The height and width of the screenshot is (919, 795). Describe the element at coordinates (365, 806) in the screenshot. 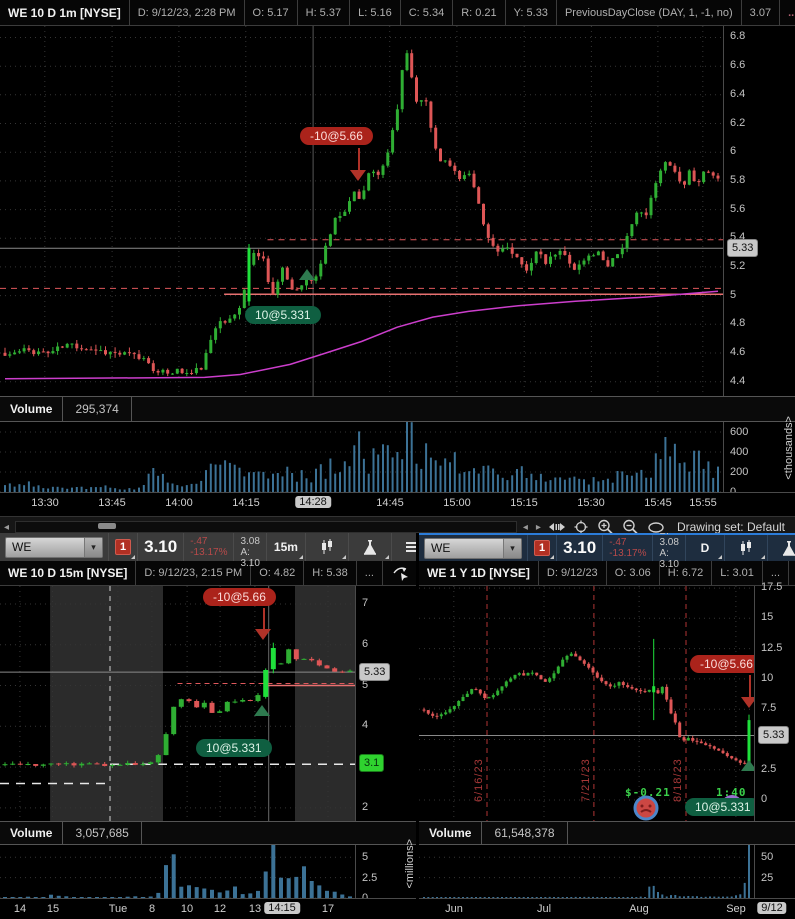

I see `price-tick: 2` at that location.